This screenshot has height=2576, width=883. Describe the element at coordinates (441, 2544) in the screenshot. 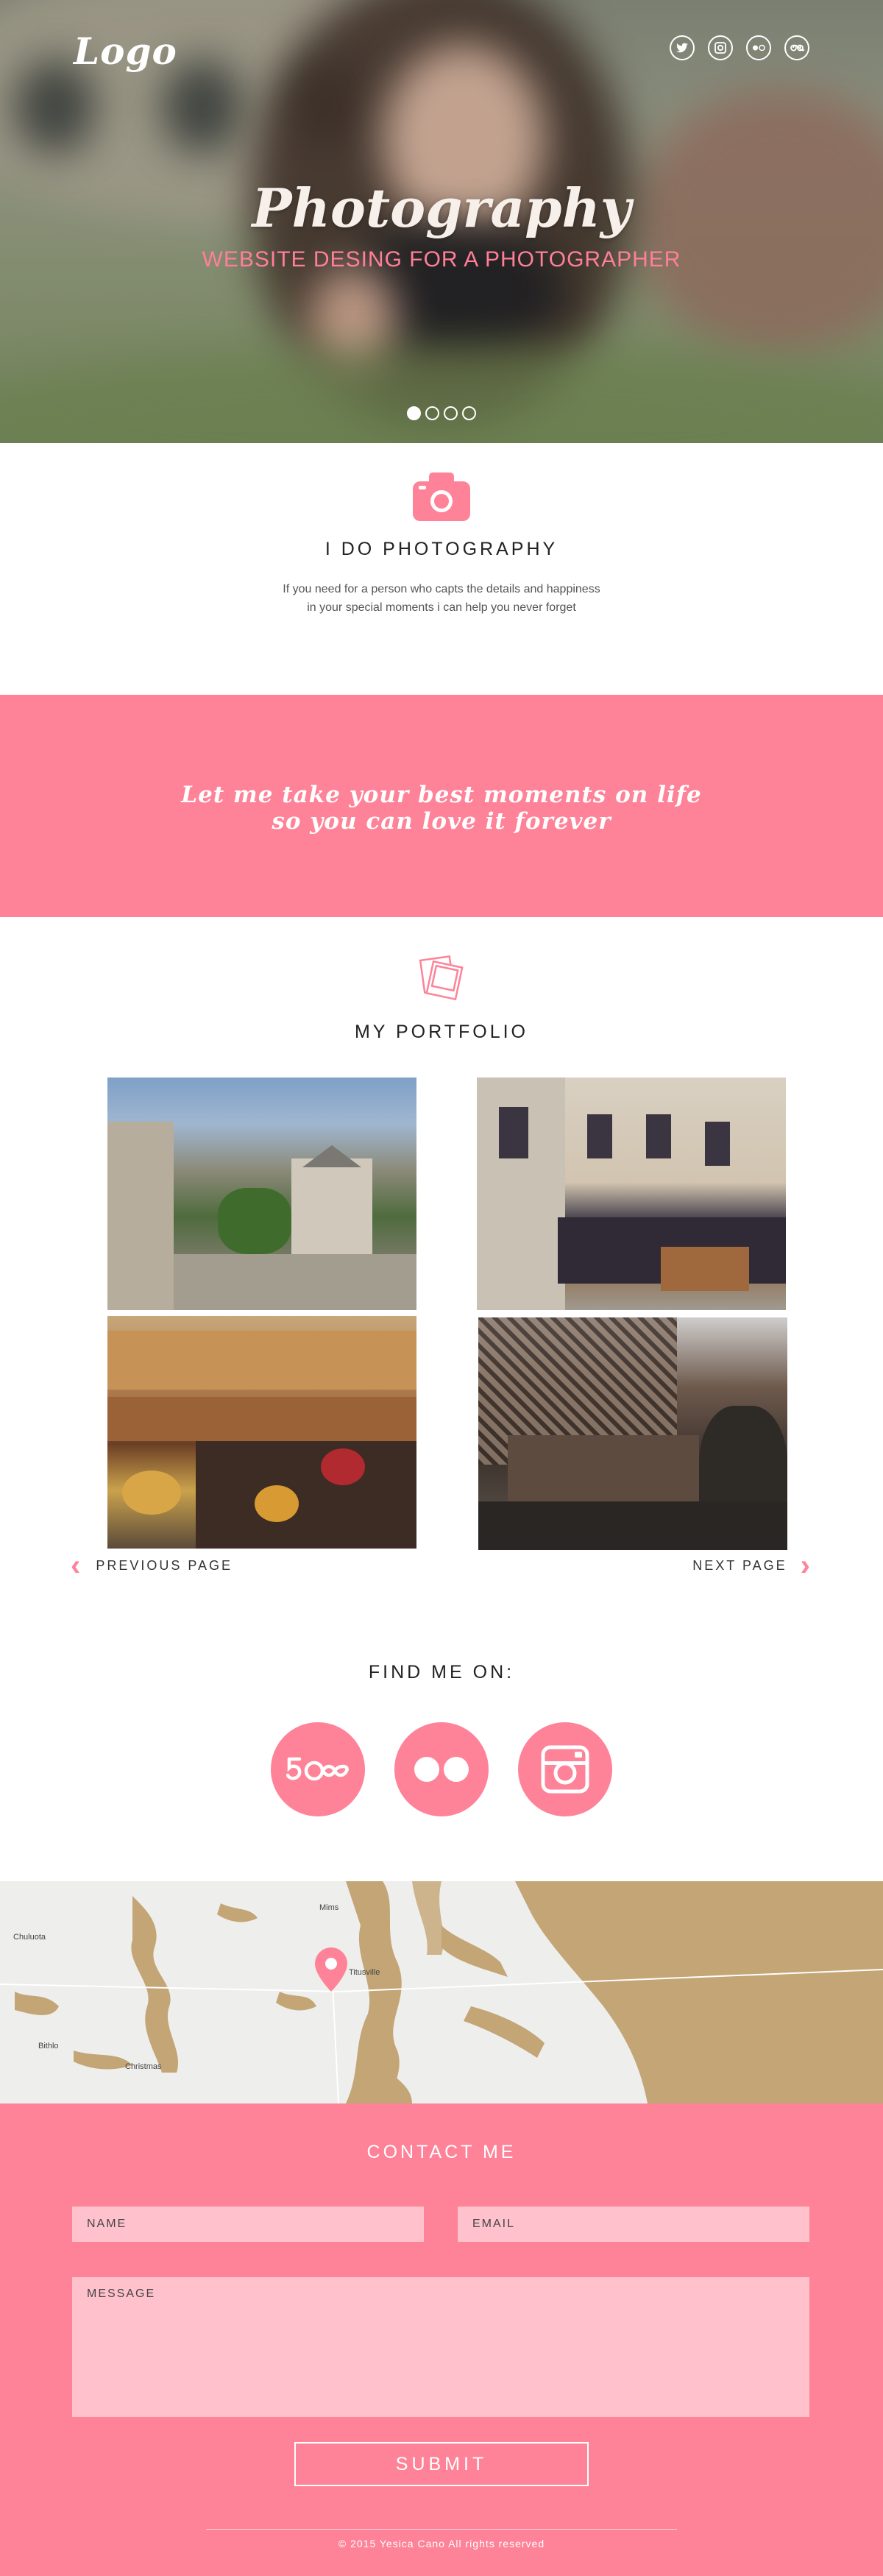

I see `copyright-text: © 2015 Yesica Cano All rights reserved` at that location.